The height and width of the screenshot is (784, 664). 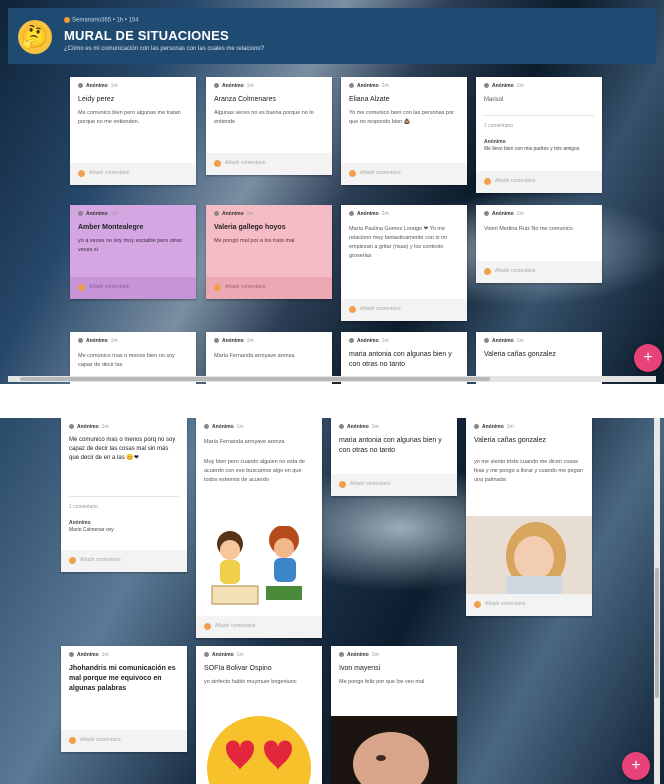 What do you see at coordinates (259, 746) in the screenshot?
I see `heart-eyes-emoji-icon` at bounding box center [259, 746].